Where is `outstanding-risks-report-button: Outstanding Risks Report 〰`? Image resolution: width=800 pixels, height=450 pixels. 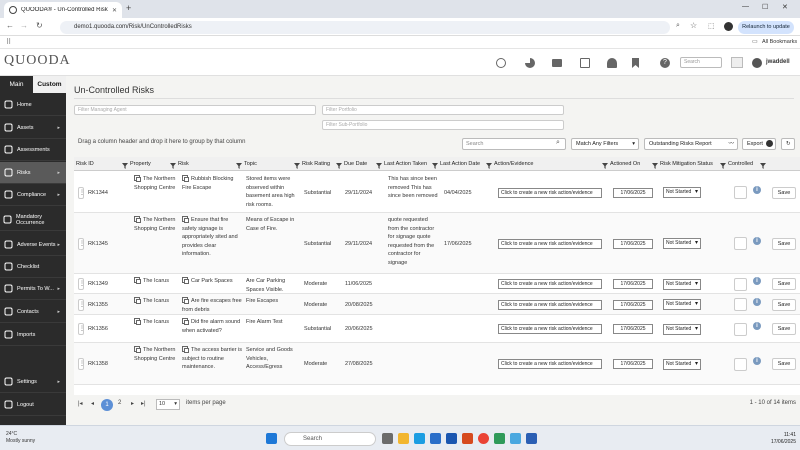
outstanding-risks-report-button: Outstanding Risks Report 〰 is located at coordinates (691, 144).